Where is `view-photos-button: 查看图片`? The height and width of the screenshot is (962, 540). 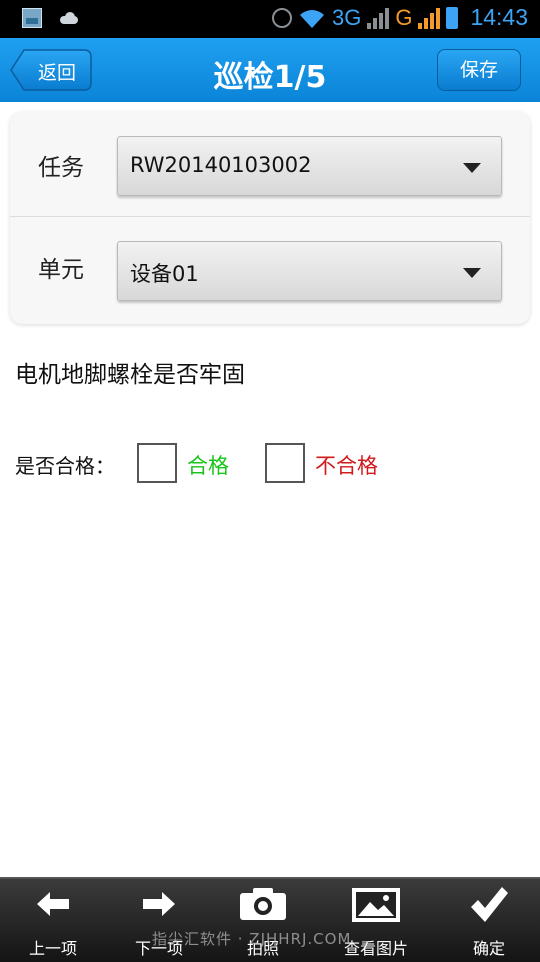
view-photos-button: 查看图片 is located at coordinates (376, 920).